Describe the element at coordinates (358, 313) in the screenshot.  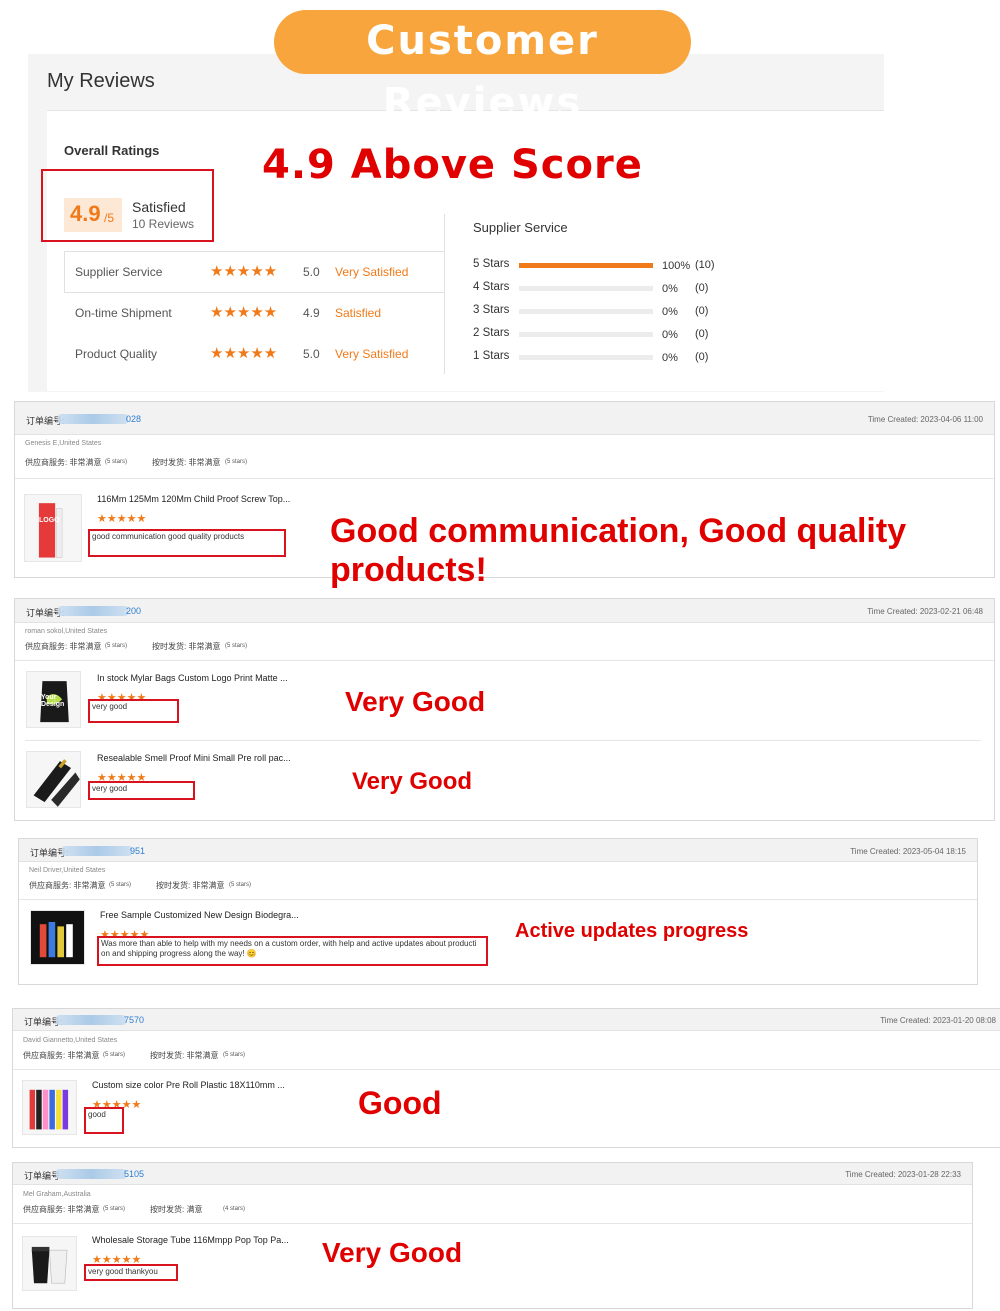
I see `category-satisfaction: Satisfied` at that location.